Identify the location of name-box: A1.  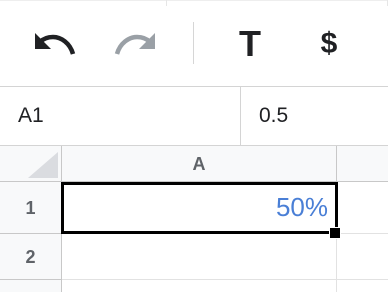
(120, 116).